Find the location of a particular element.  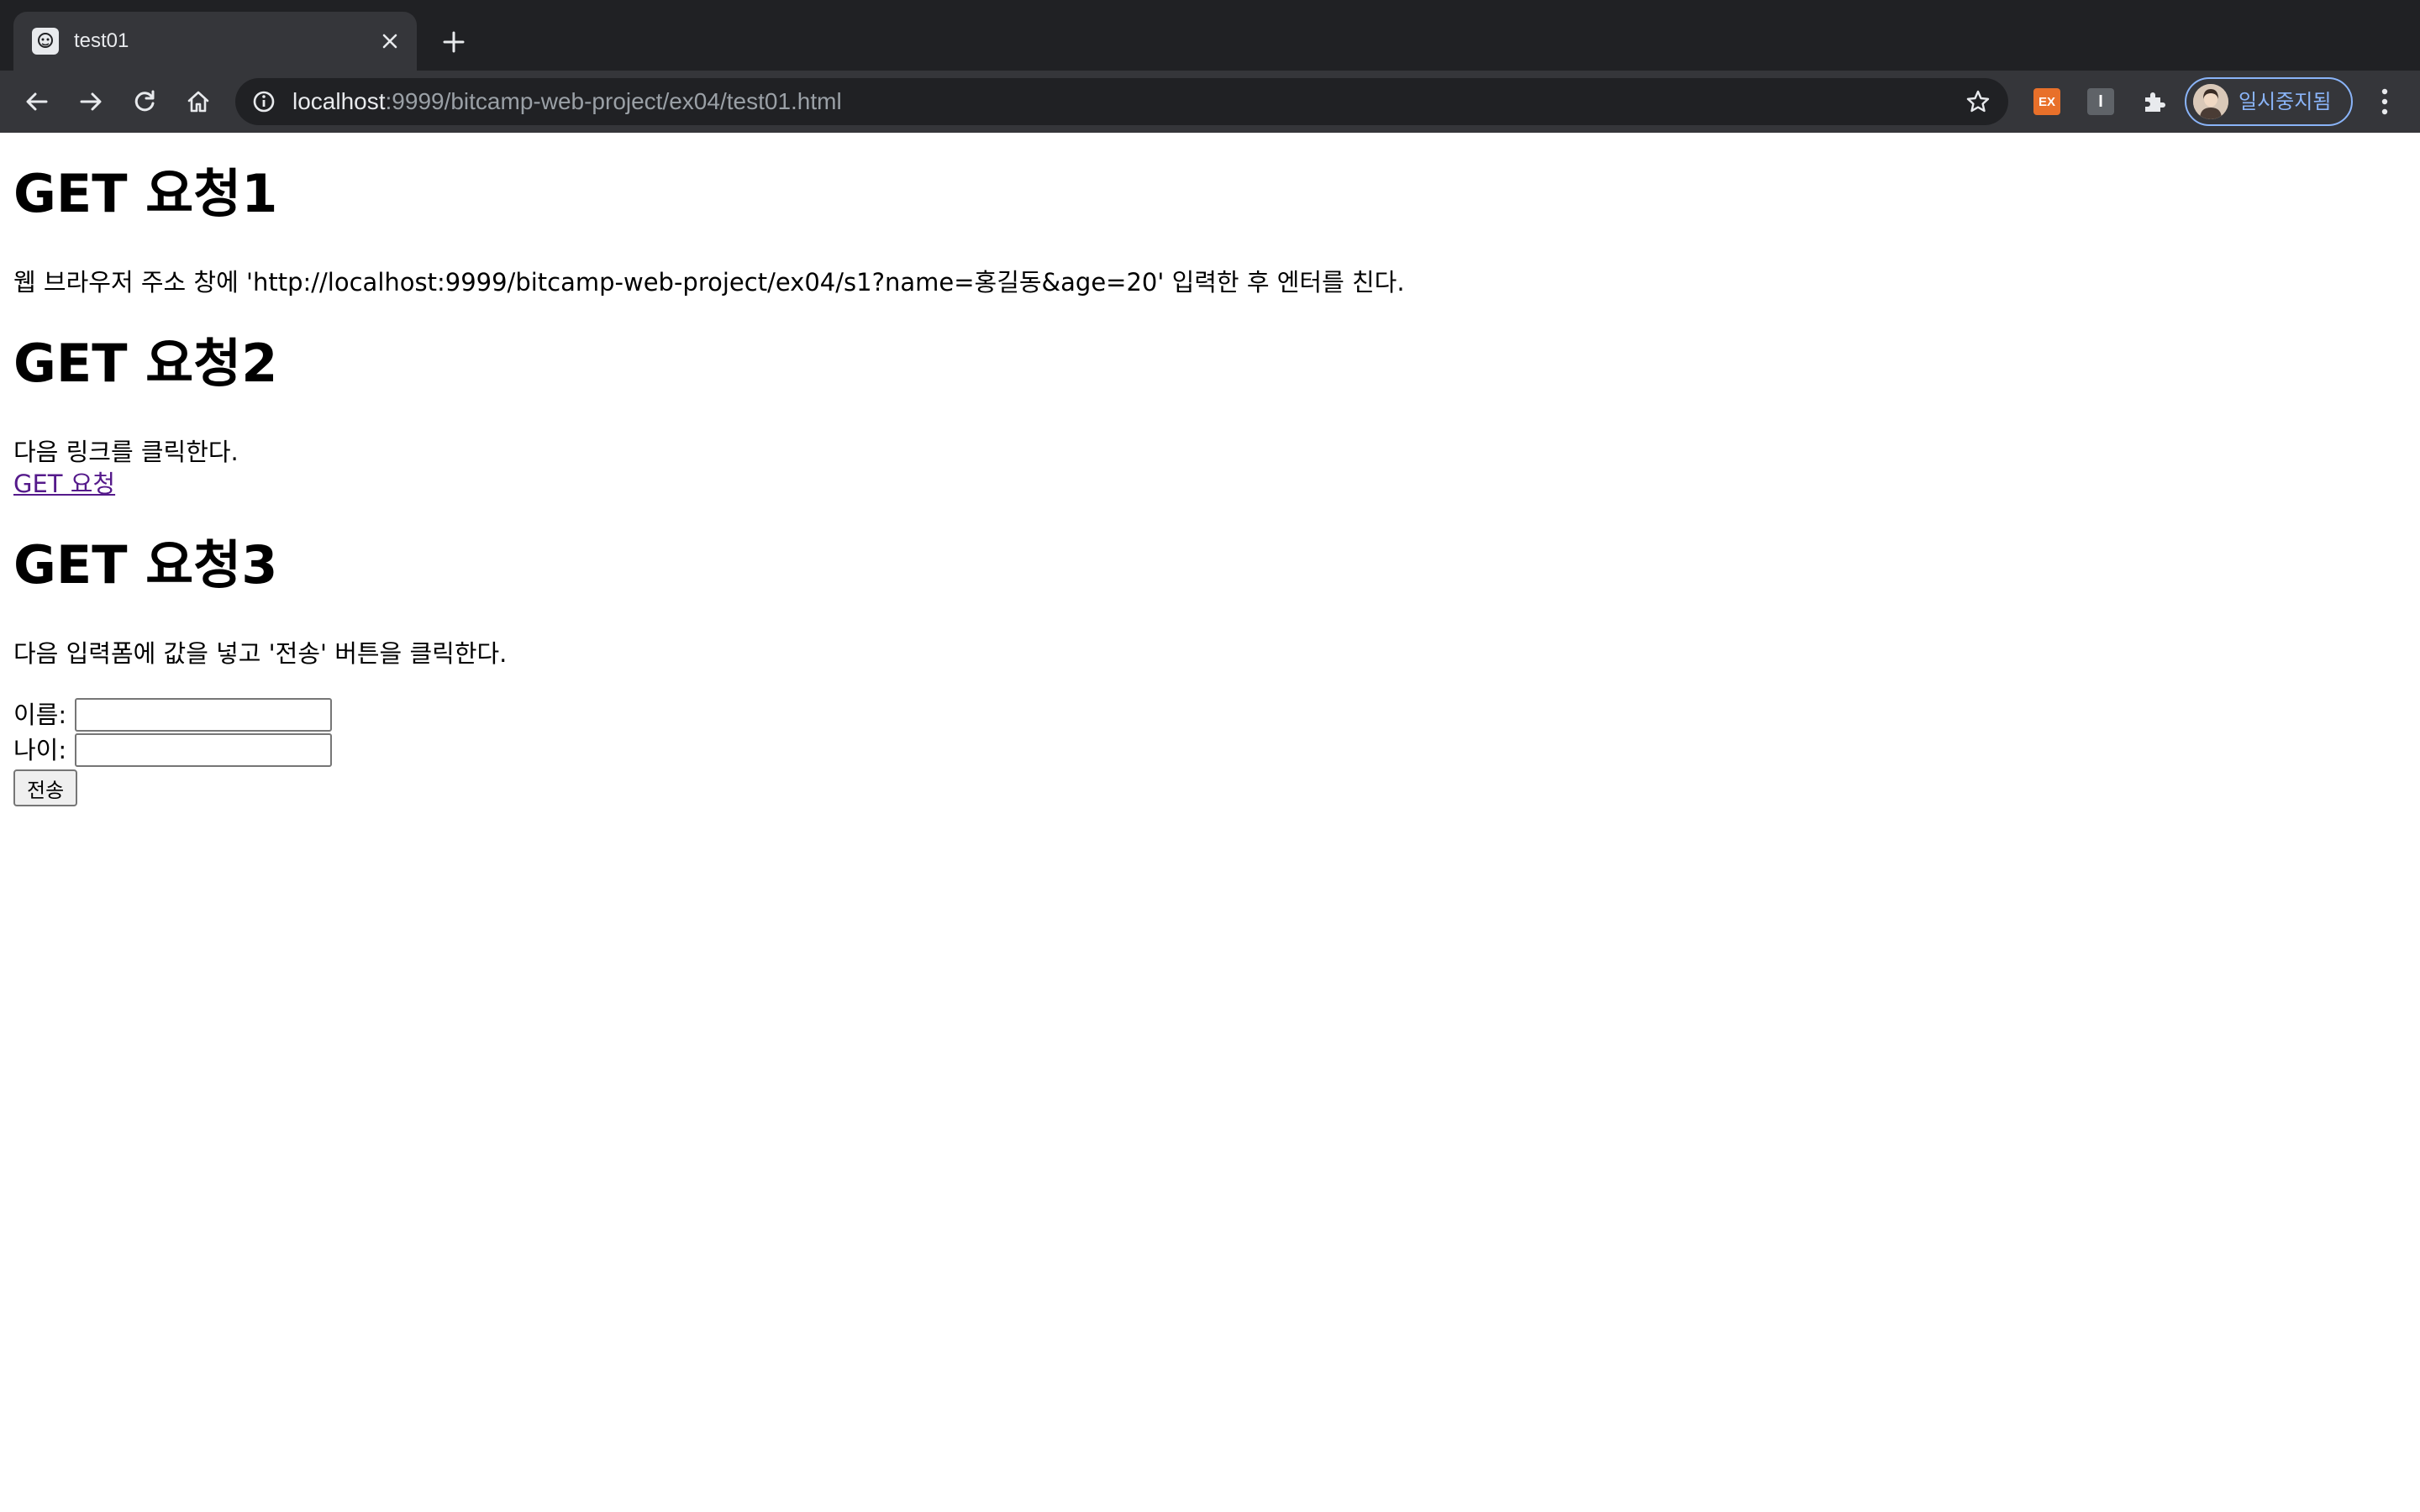

extensions-puzzle-icon is located at coordinates (2154, 101).